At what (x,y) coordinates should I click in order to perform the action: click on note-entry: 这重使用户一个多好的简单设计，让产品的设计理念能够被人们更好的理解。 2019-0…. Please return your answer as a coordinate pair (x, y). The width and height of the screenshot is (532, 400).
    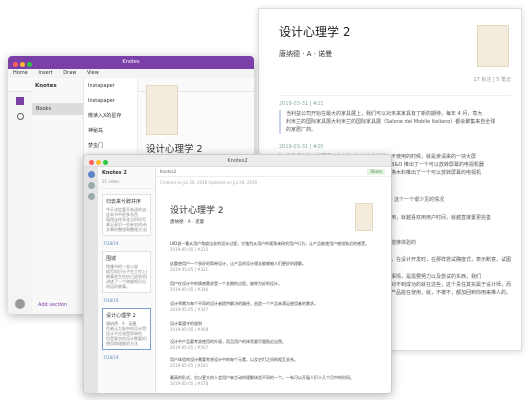
    Looking at the image, I should click on (238, 266).